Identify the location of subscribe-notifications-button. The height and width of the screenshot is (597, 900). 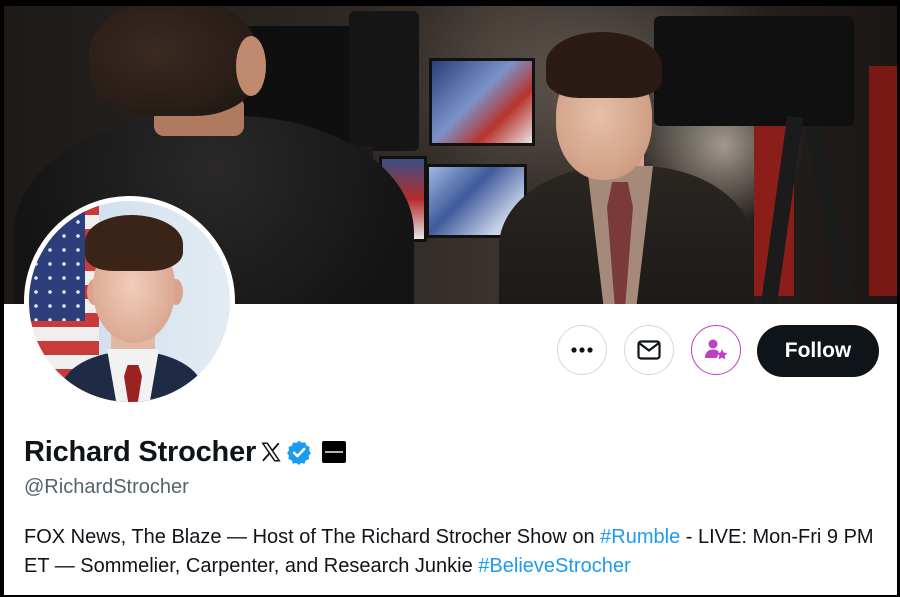
(716, 350).